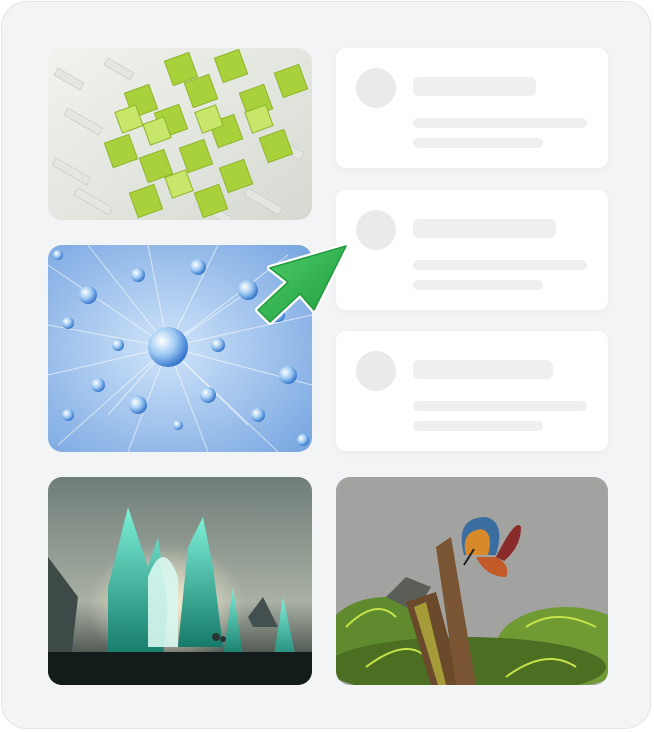  I want to click on image-tile-ice-castle, so click(180, 581).